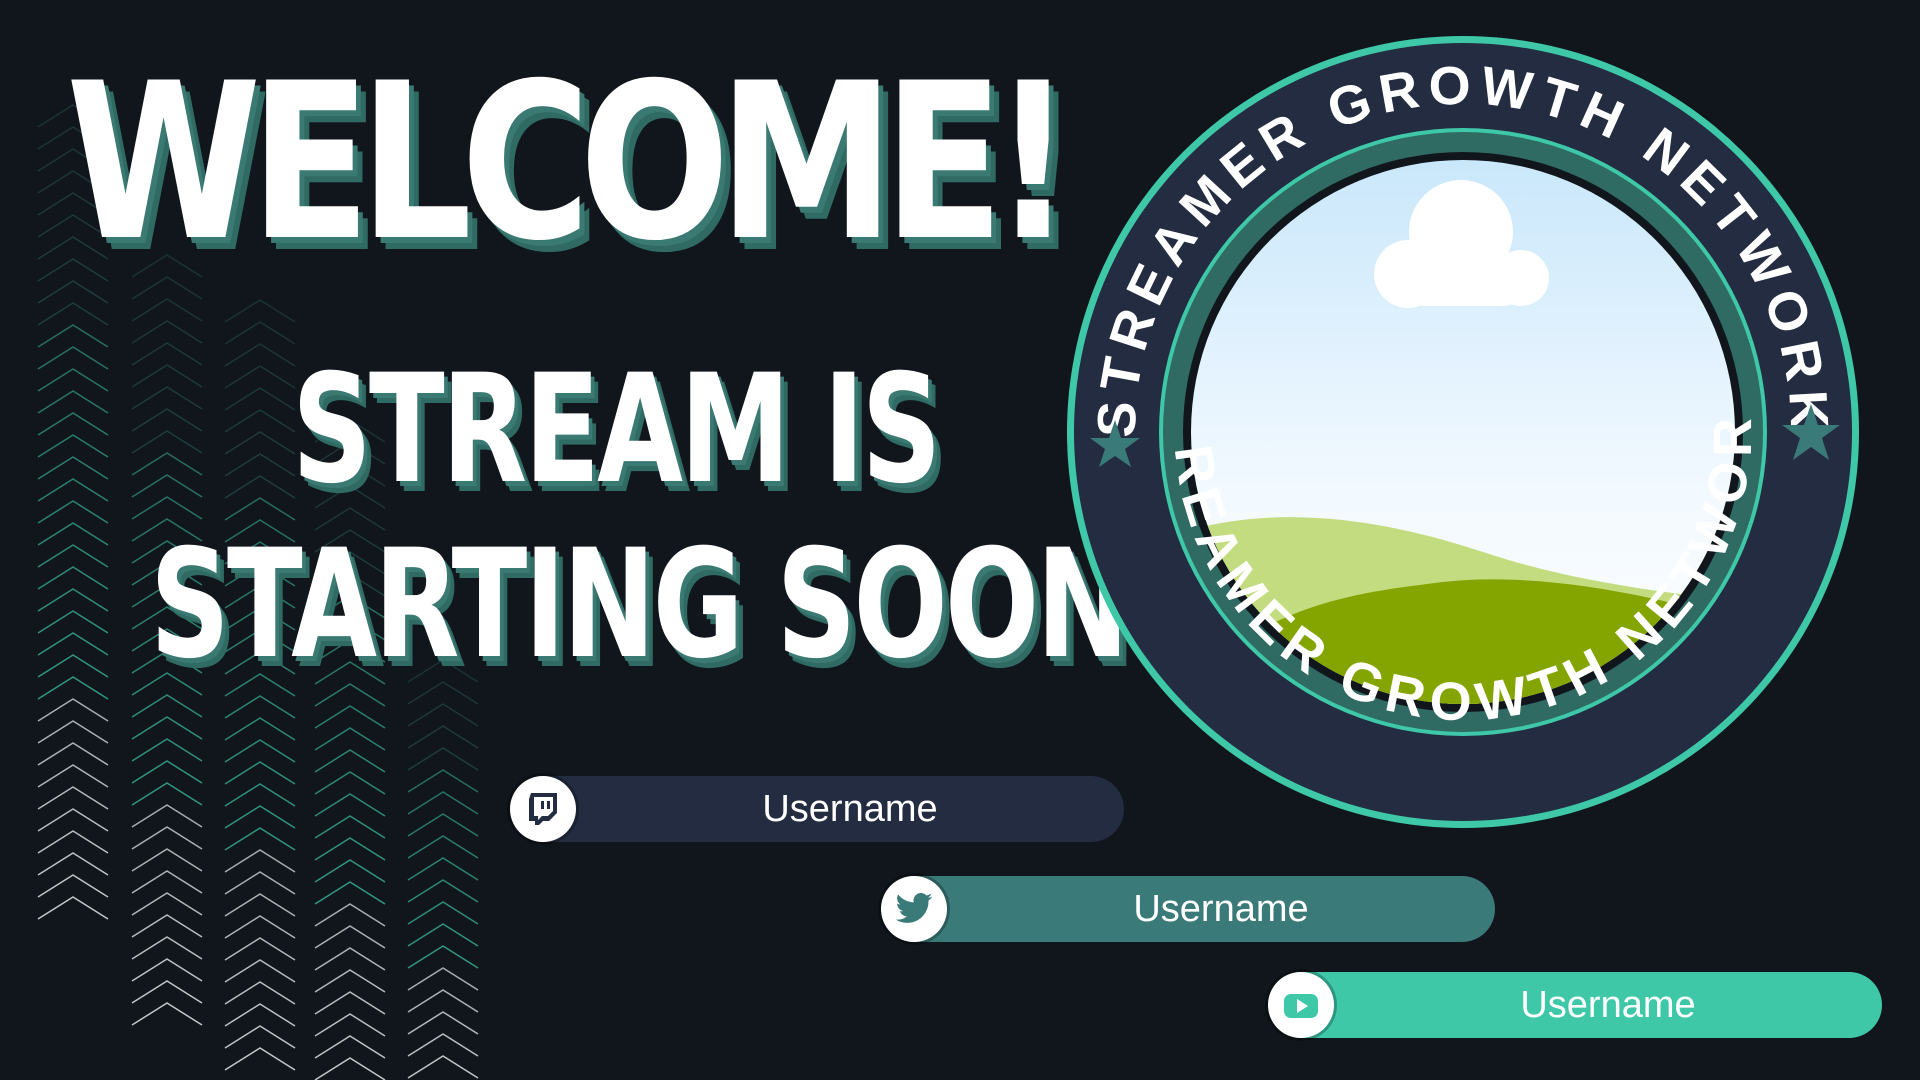  What do you see at coordinates (1188, 909) in the screenshot?
I see `twitter-username-pill: Username` at bounding box center [1188, 909].